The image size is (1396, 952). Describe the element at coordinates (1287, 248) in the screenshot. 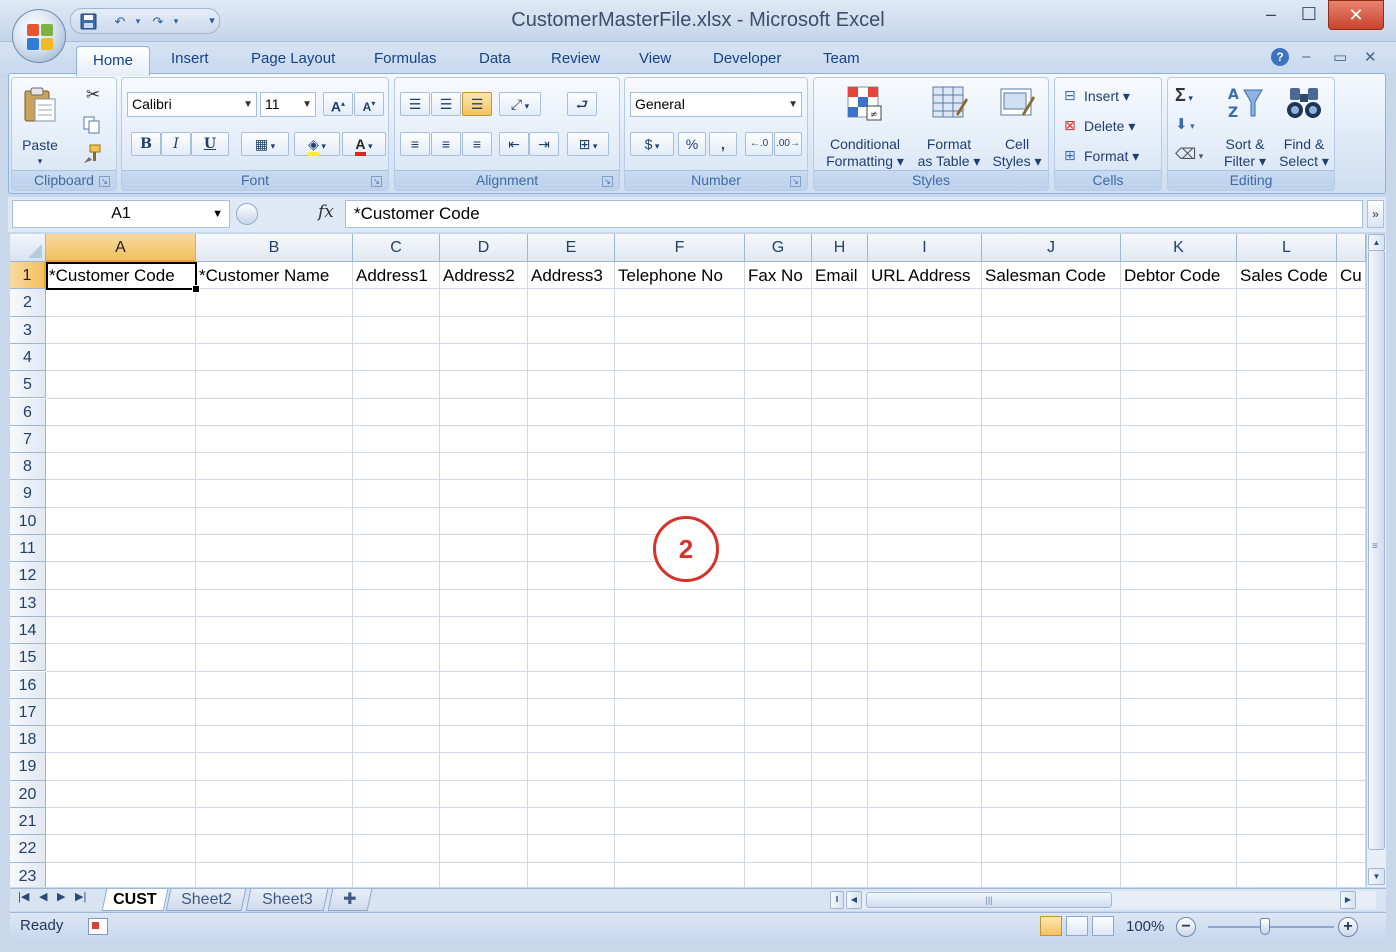

I see `column-header-l: L` at that location.